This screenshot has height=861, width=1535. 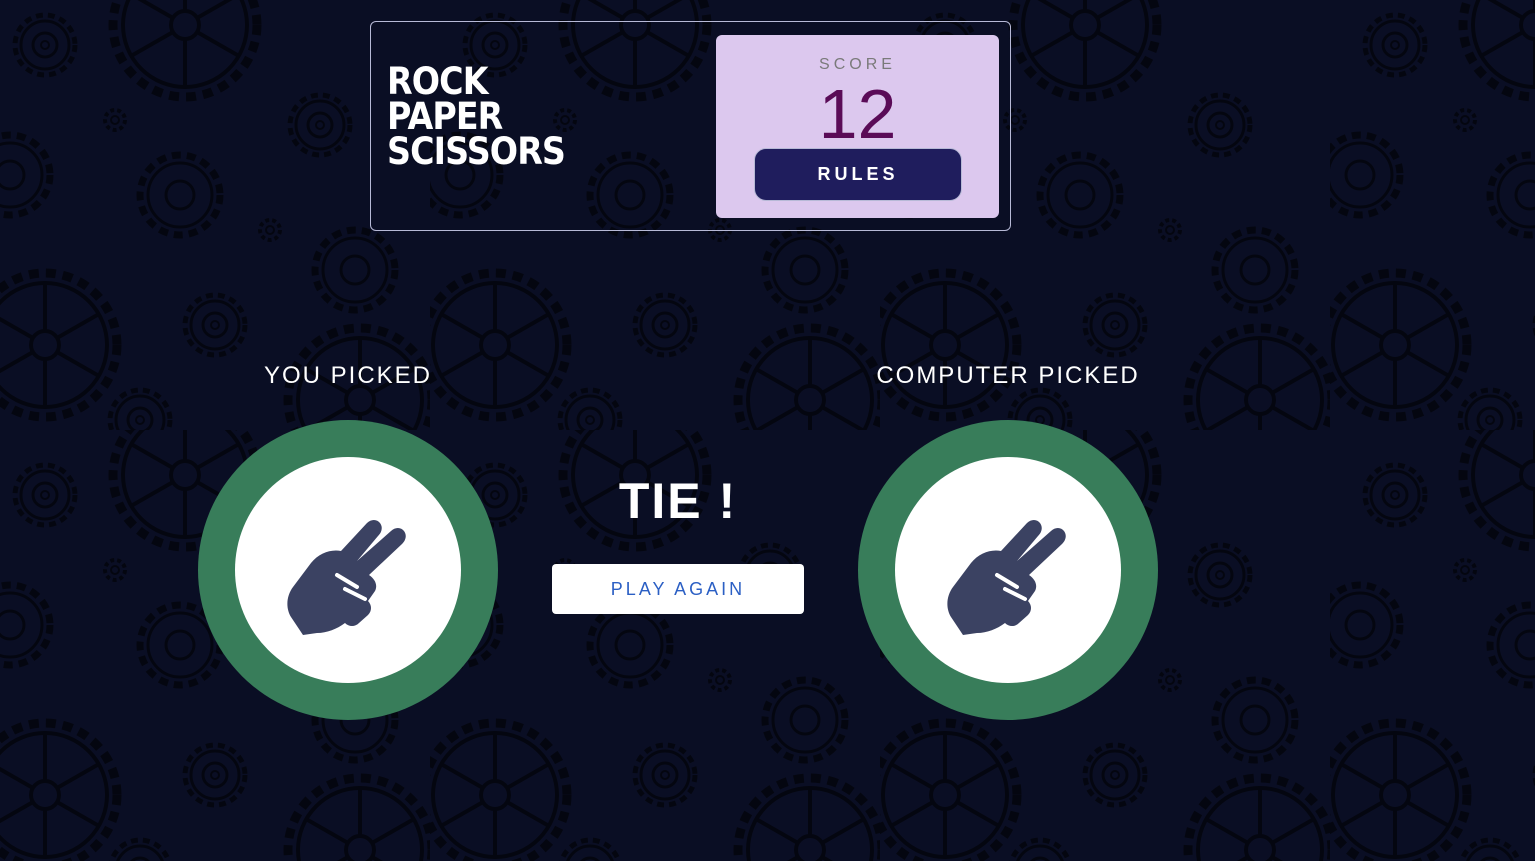 What do you see at coordinates (348, 375) in the screenshot?
I see `you-picked-label: YOU PICKED` at bounding box center [348, 375].